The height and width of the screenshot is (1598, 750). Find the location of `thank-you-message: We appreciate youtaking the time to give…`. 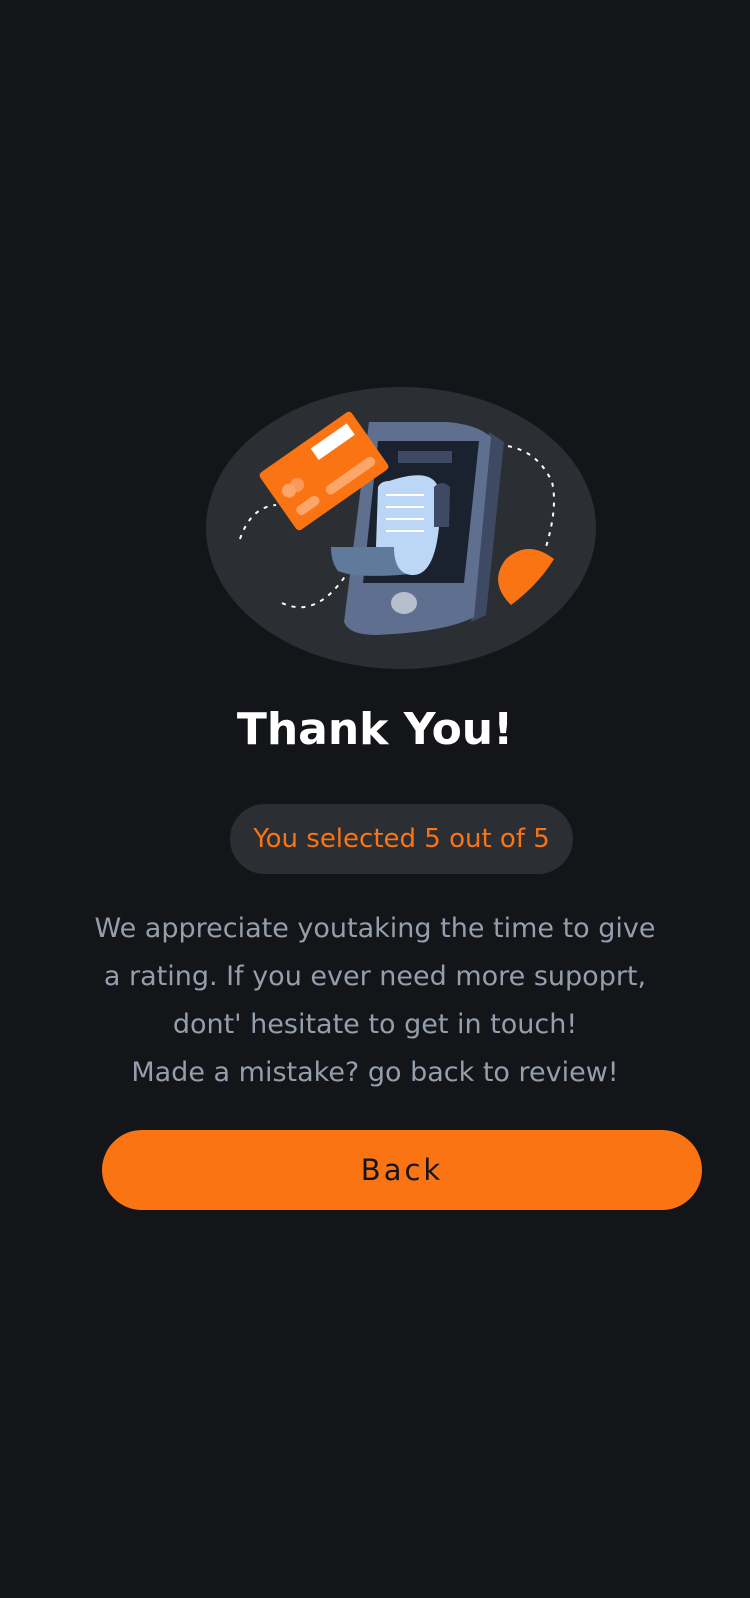

thank-you-message: We appreciate youtaking the time to give… is located at coordinates (375, 1001).